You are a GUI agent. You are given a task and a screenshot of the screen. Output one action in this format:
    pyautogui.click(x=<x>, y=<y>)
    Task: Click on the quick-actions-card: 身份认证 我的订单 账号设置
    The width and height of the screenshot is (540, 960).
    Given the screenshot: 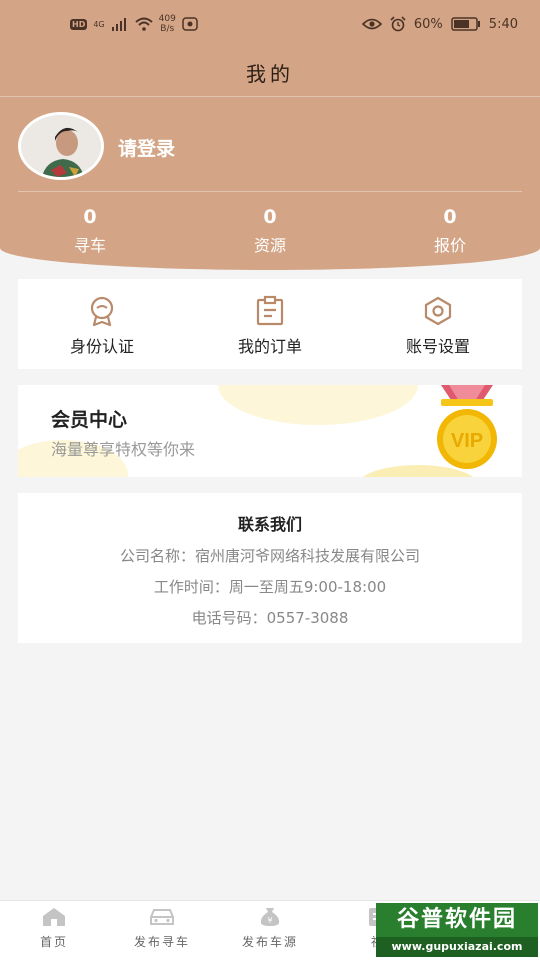 What is the action you would take?
    pyautogui.click(x=270, y=324)
    